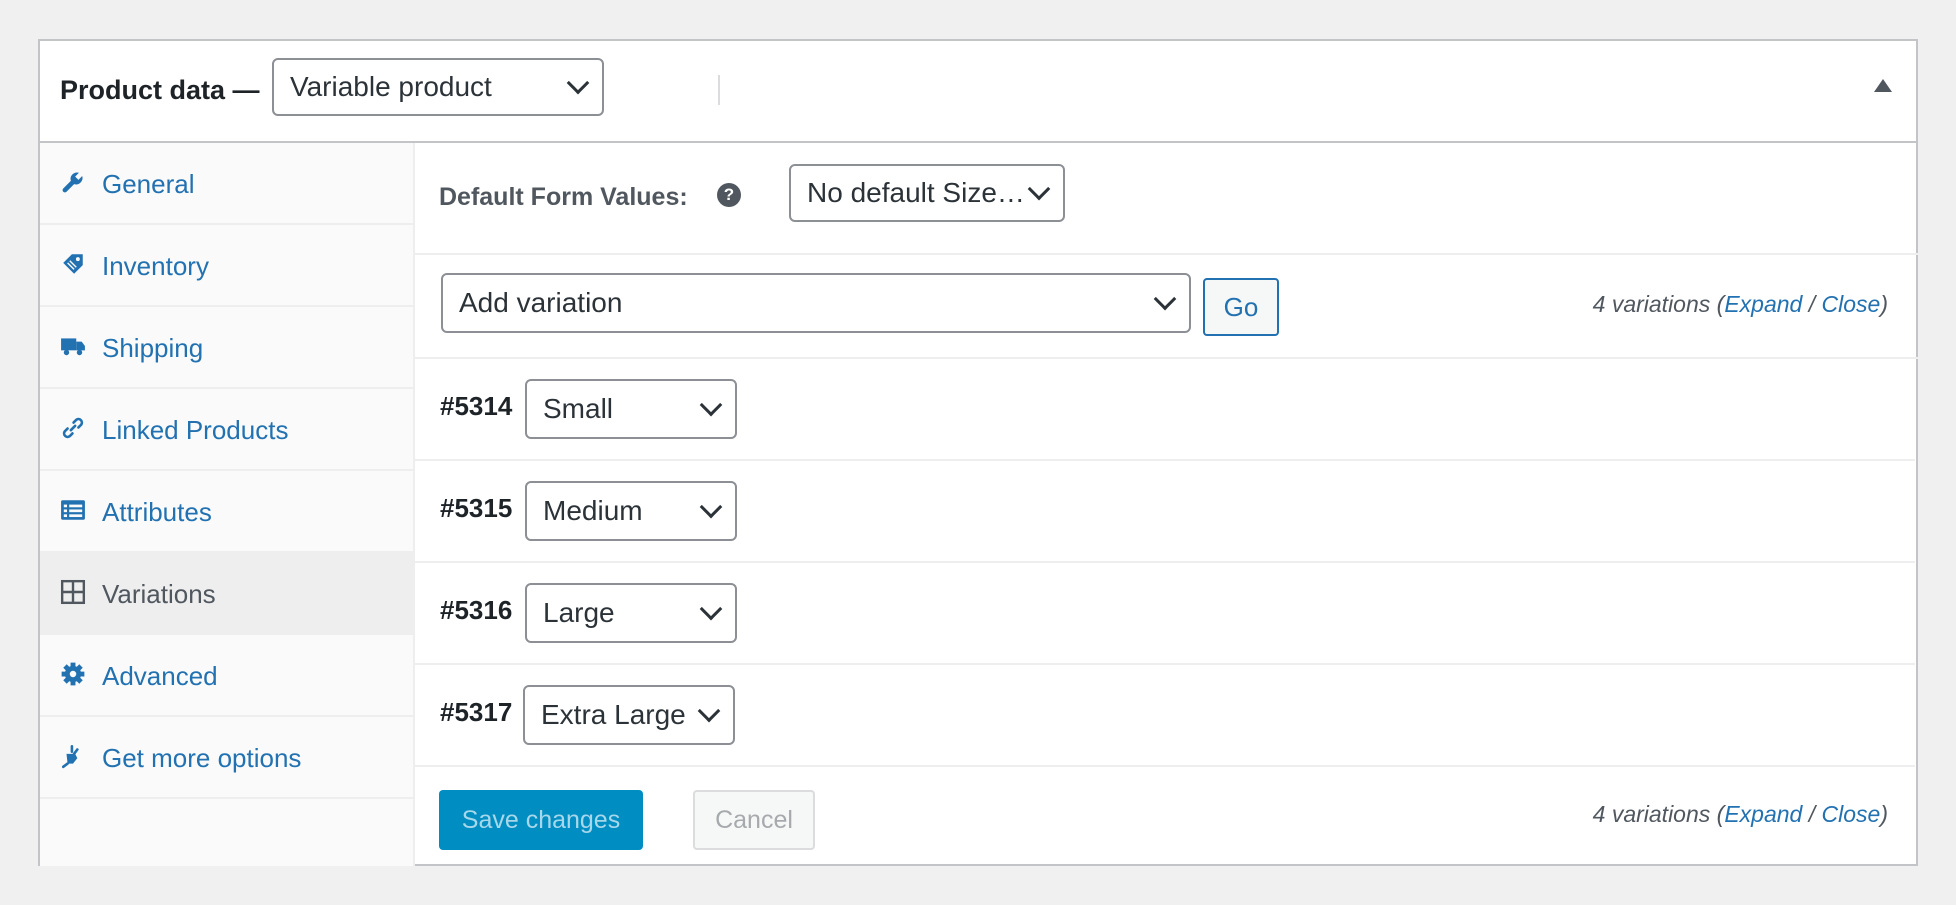 The width and height of the screenshot is (1956, 905). Describe the element at coordinates (73, 347) in the screenshot. I see `truck-icon` at that location.